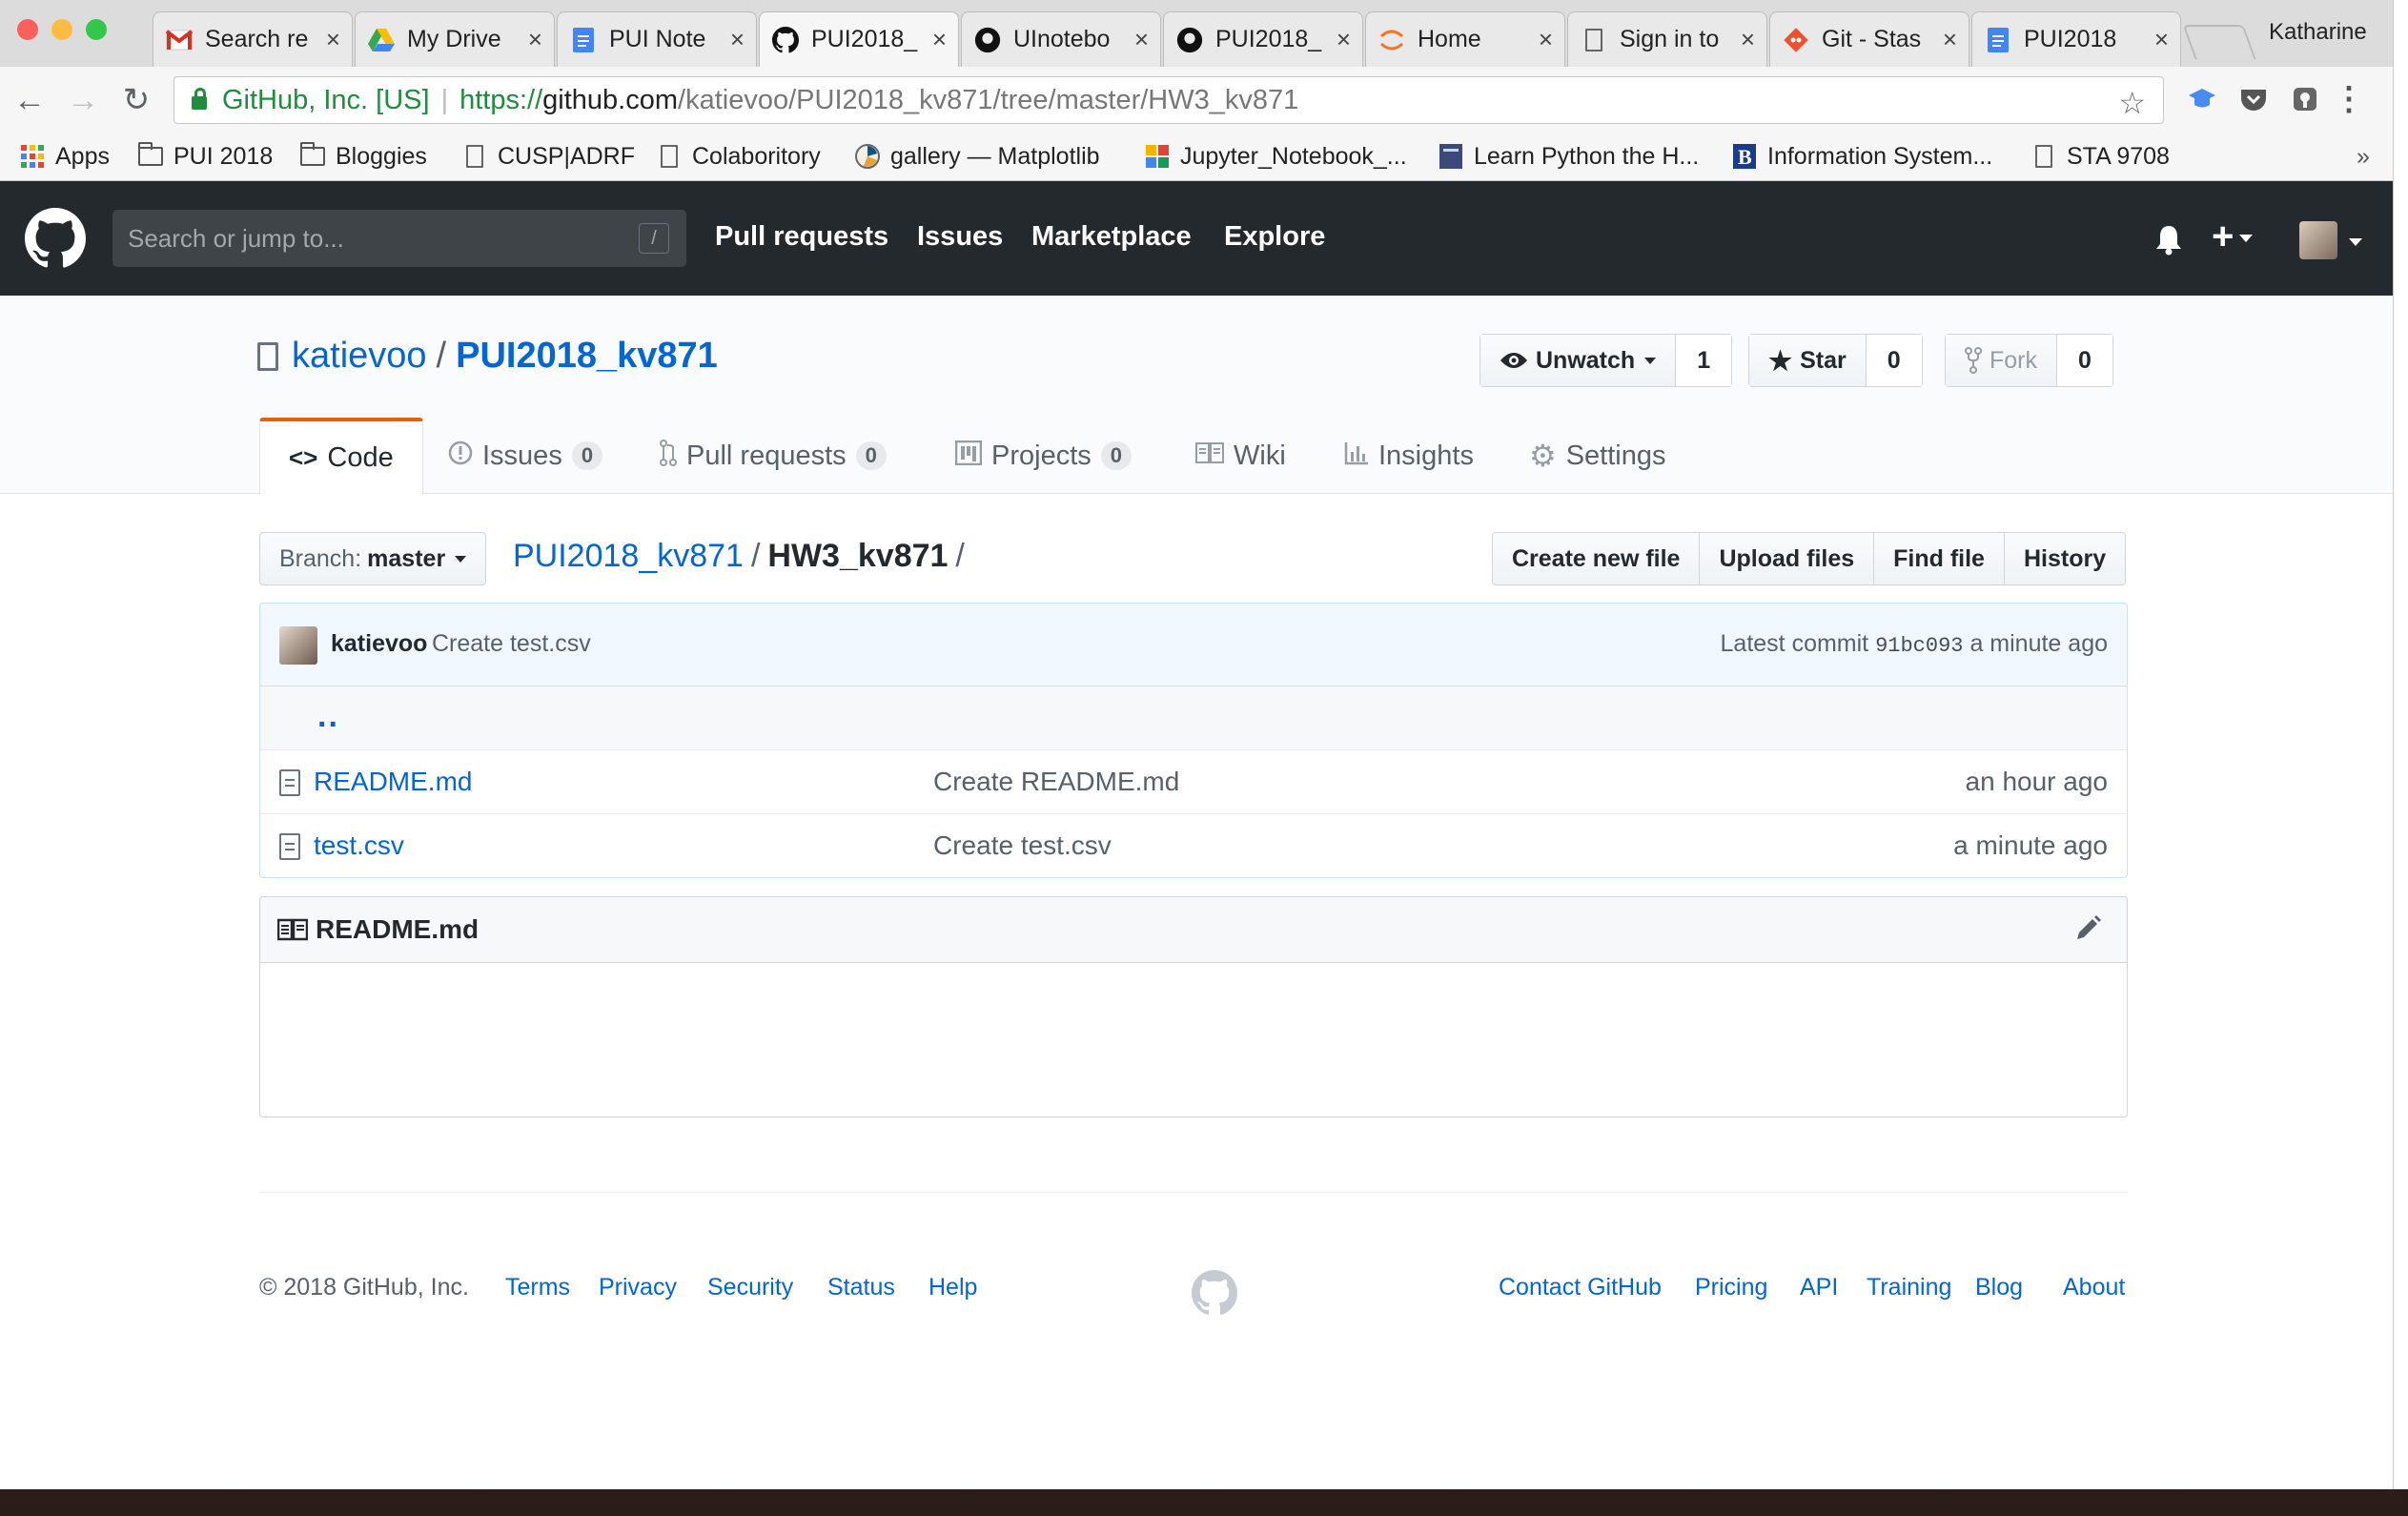  What do you see at coordinates (1704, 360) in the screenshot?
I see `watchers-count: 1` at bounding box center [1704, 360].